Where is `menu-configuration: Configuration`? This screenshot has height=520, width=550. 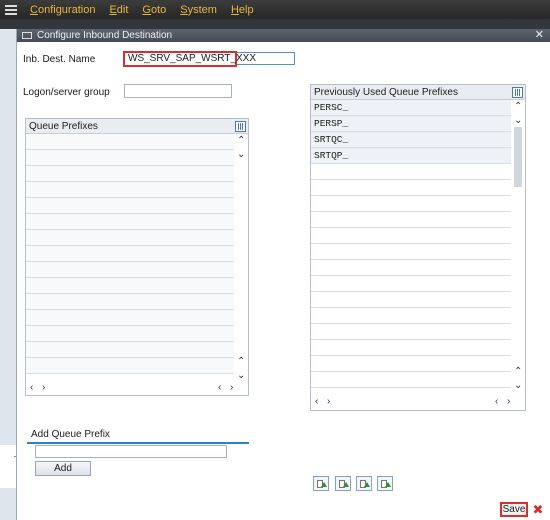 menu-configuration: Configuration is located at coordinates (62, 10).